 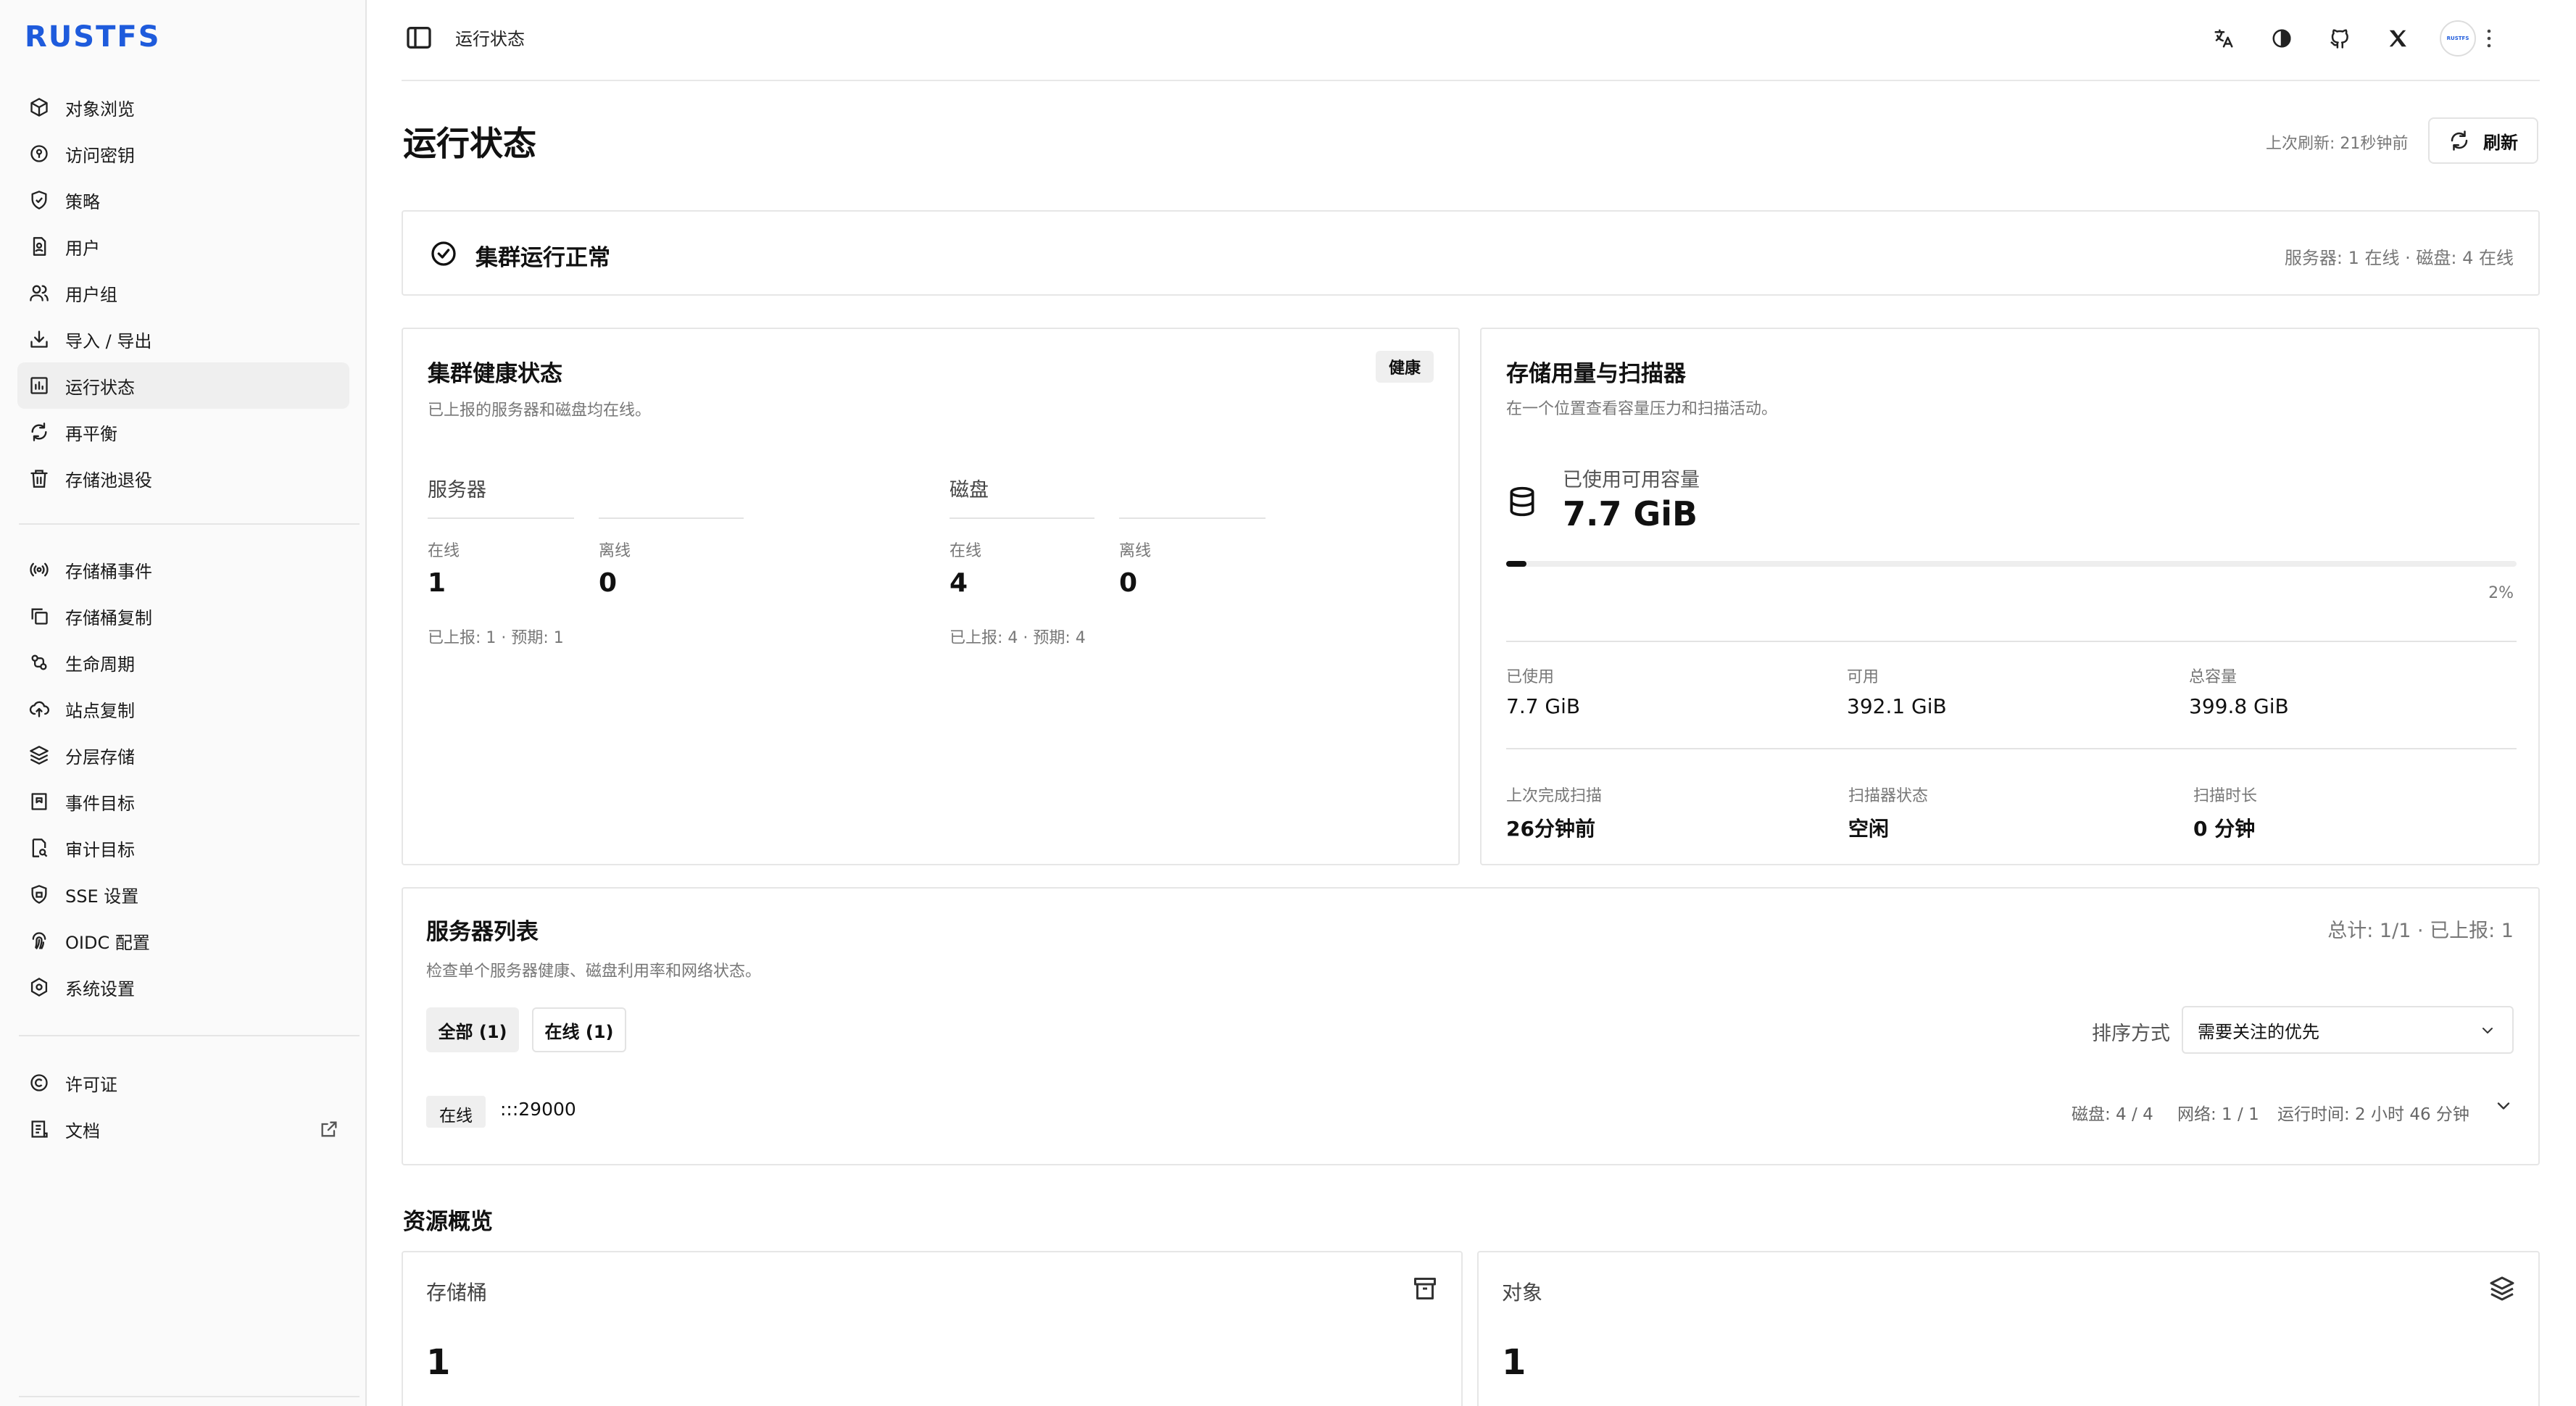 What do you see at coordinates (1630, 513) in the screenshot?
I see `used-capacity-value: 7.7 GiB` at bounding box center [1630, 513].